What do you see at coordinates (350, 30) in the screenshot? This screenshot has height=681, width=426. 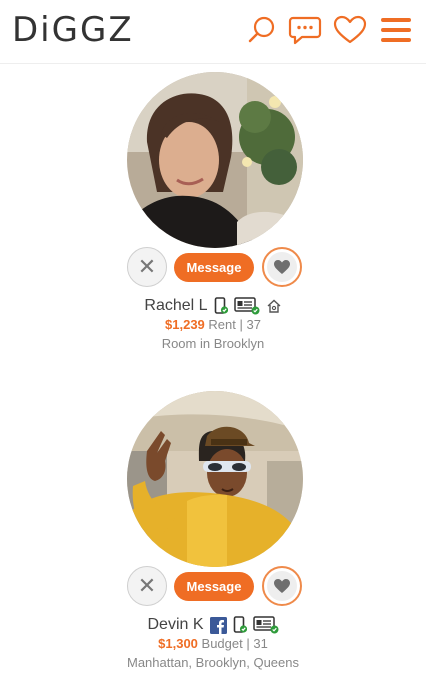 I see `heart-icon` at bounding box center [350, 30].